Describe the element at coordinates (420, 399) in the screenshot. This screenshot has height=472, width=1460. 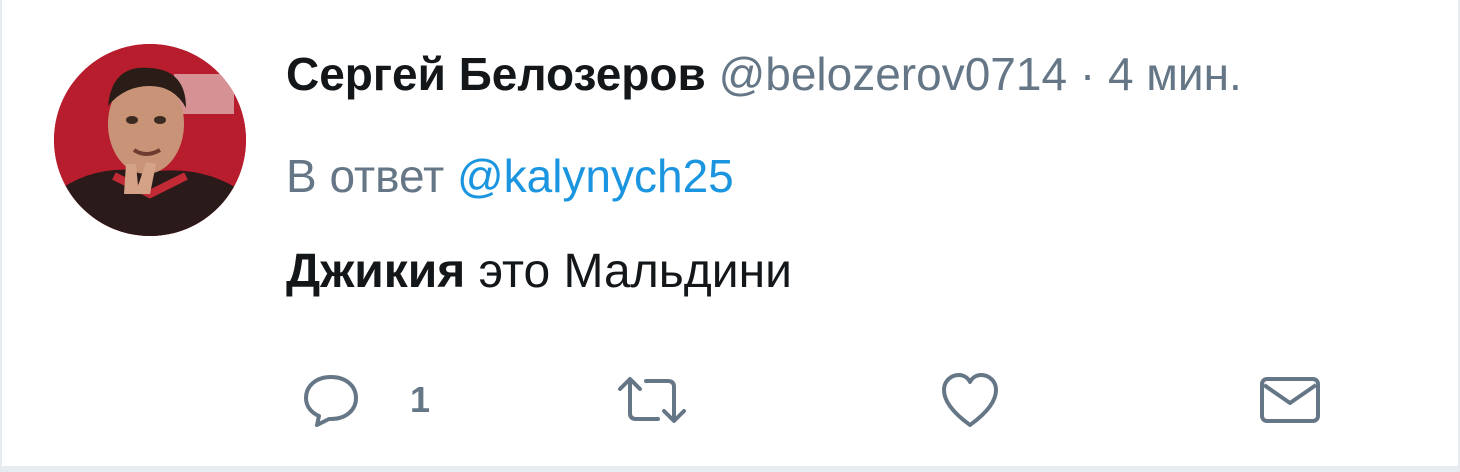
I see `reply-count: 1` at that location.